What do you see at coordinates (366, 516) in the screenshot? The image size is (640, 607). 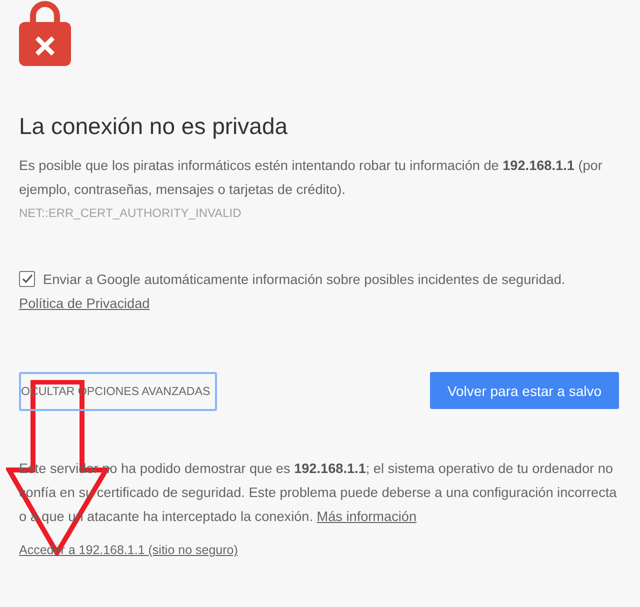 I see `more-info-link: Más información` at bounding box center [366, 516].